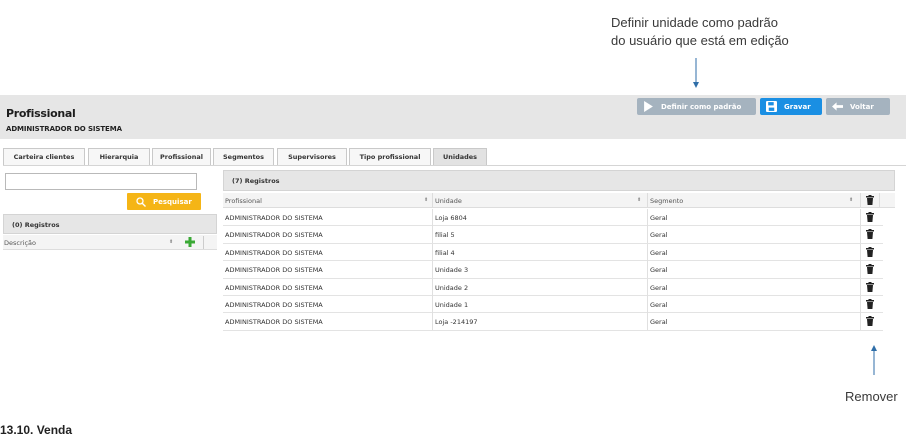 The height and width of the screenshot is (436, 917). What do you see at coordinates (190, 242) in the screenshot?
I see `plus-icon` at bounding box center [190, 242].